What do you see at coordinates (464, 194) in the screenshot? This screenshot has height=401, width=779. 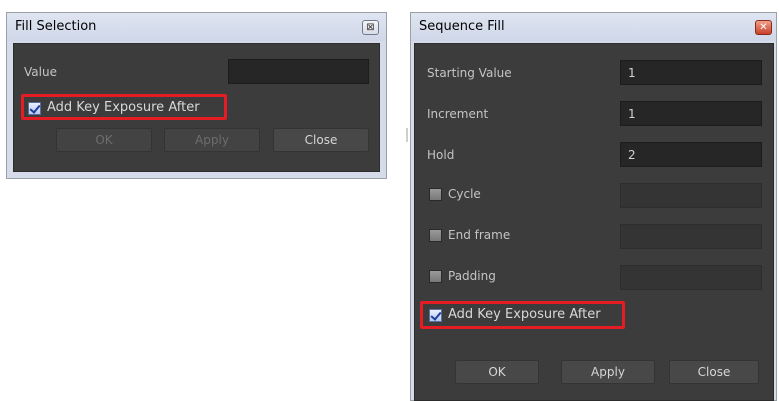 I see `cycle-label: Cycle` at bounding box center [464, 194].